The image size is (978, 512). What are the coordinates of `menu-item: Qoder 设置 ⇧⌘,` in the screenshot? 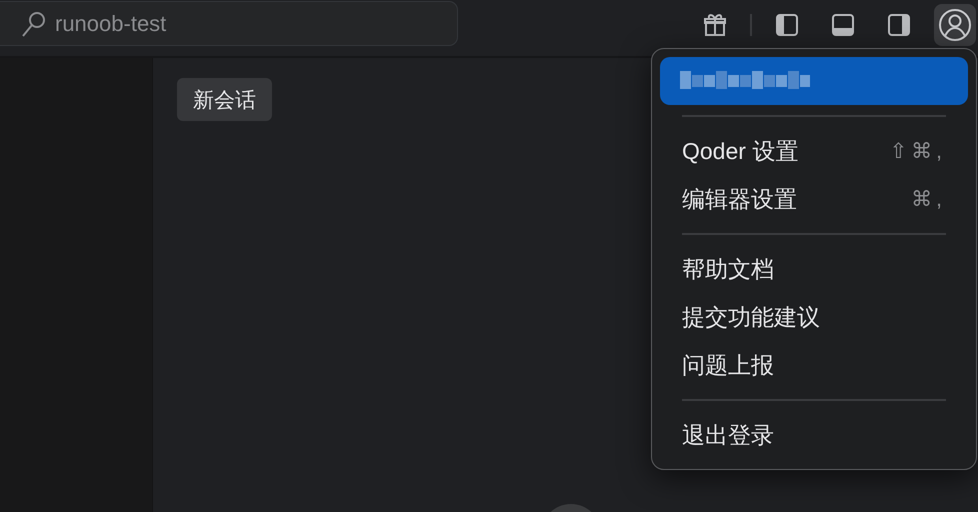 It's located at (814, 151).